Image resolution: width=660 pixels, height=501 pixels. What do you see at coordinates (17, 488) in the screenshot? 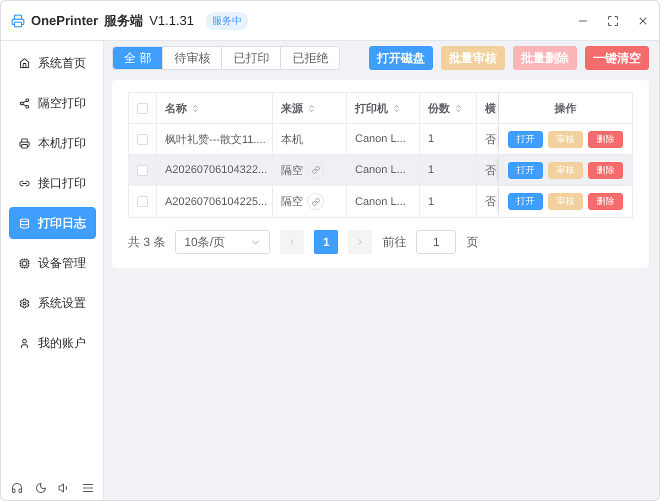
I see `headset-icon` at bounding box center [17, 488].